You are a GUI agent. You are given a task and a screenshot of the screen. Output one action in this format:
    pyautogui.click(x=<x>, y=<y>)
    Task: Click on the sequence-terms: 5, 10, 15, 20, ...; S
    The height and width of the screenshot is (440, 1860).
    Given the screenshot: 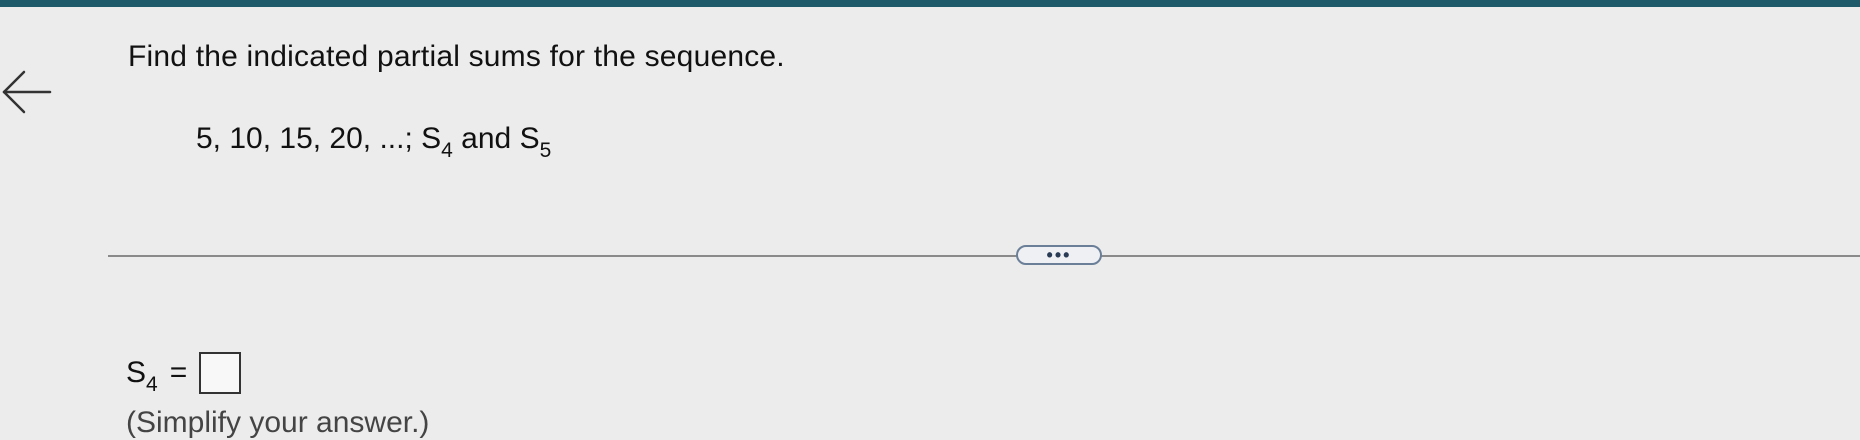 What is the action you would take?
    pyautogui.click(x=319, y=138)
    